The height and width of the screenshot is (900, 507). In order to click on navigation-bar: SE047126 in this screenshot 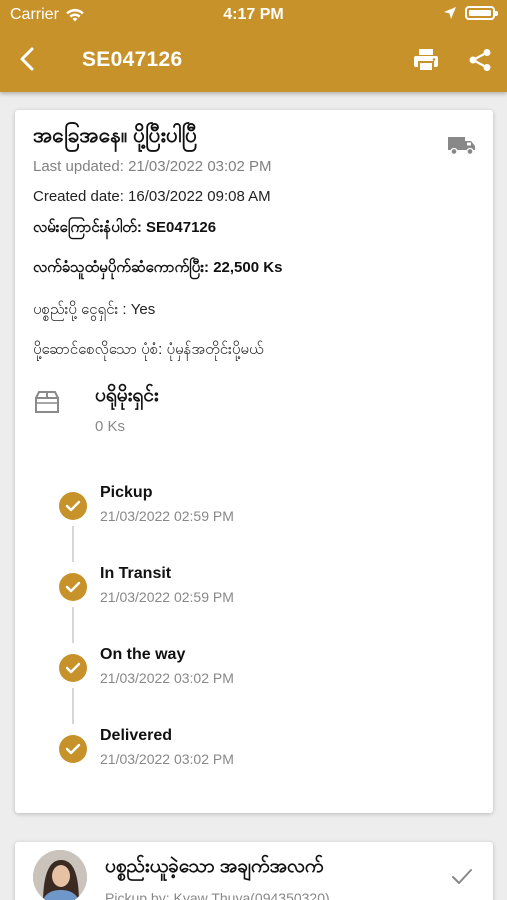, I will do `click(253, 60)`.